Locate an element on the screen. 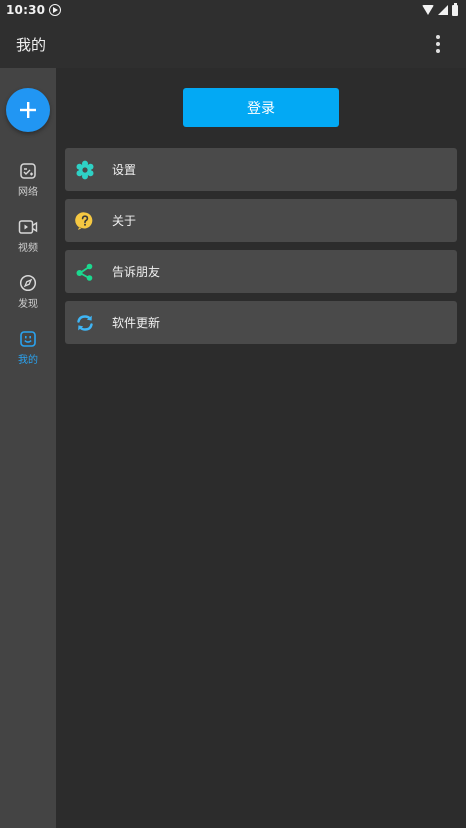 Image resolution: width=466 pixels, height=828 pixels. share-icon is located at coordinates (84, 272).